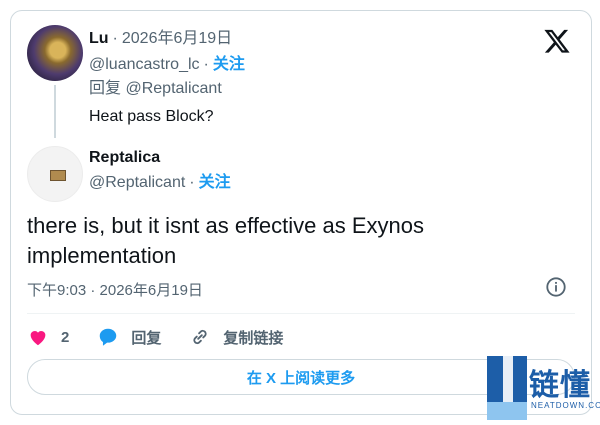  Describe the element at coordinates (565, 405) in the screenshot. I see `watermark-en-text: NEATDOWN.COM` at that location.